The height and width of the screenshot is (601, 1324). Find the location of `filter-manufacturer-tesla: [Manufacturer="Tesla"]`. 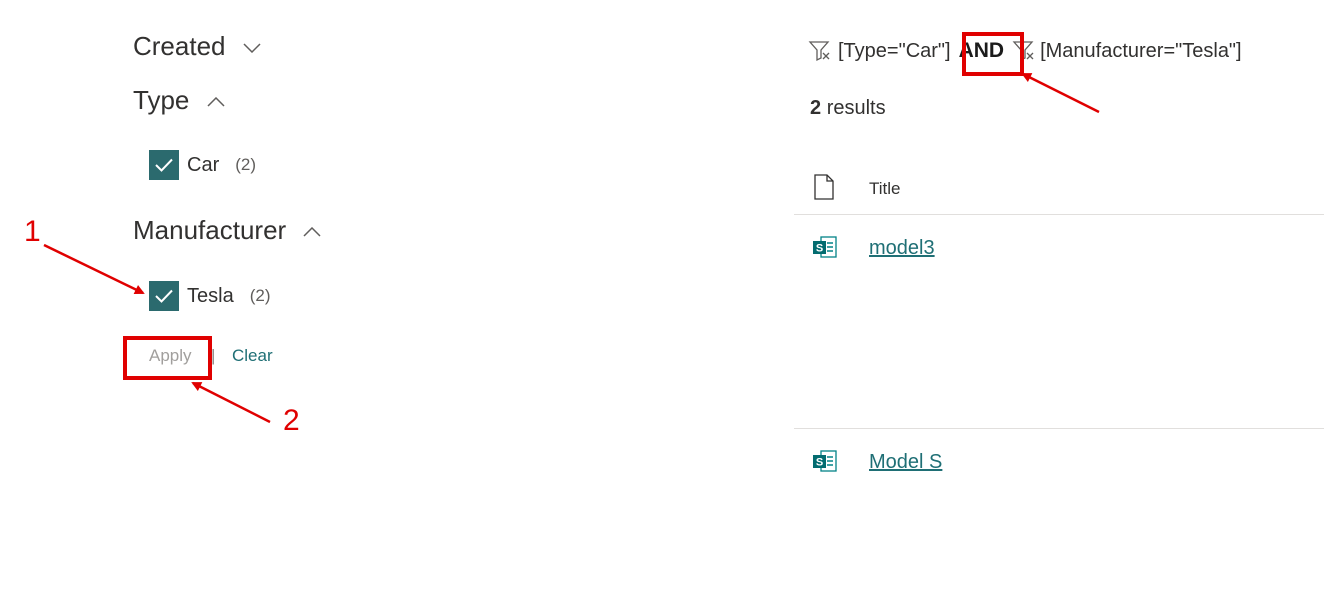

filter-manufacturer-tesla: [Manufacturer="Tesla"] is located at coordinates (1141, 50).